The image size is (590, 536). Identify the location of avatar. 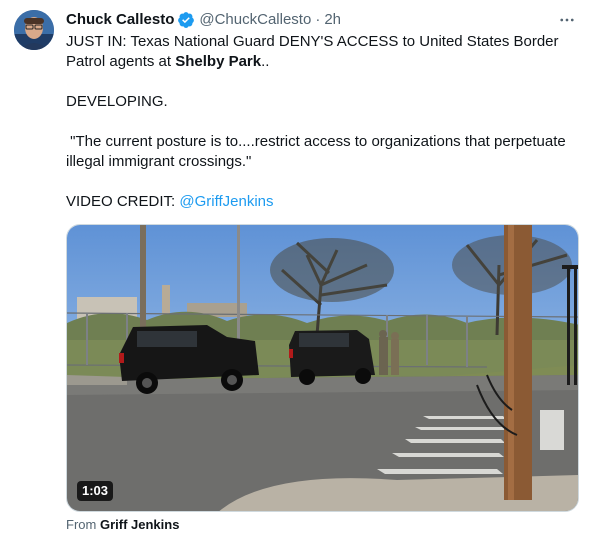
(34, 30).